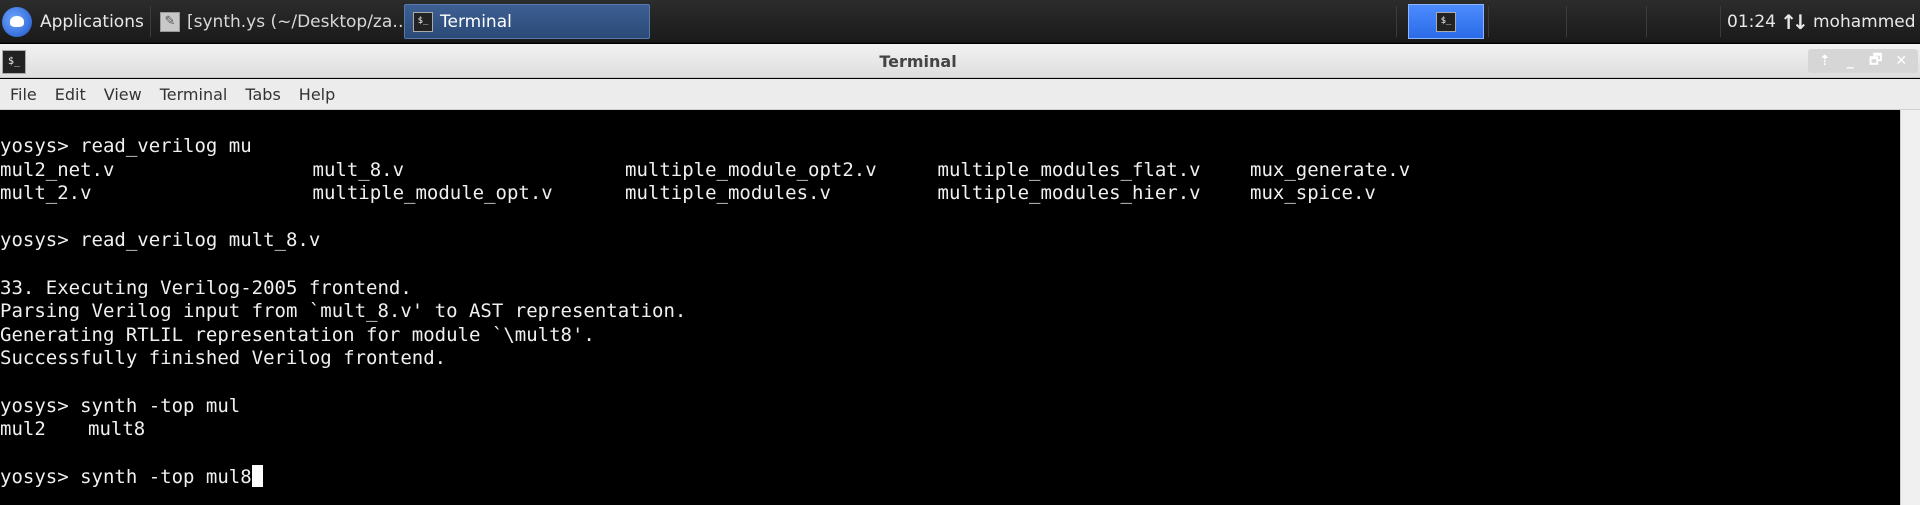 This screenshot has height=505, width=1920. What do you see at coordinates (223, 358) in the screenshot?
I see `terminal-line: Successfully finished Verilog frontend.` at bounding box center [223, 358].